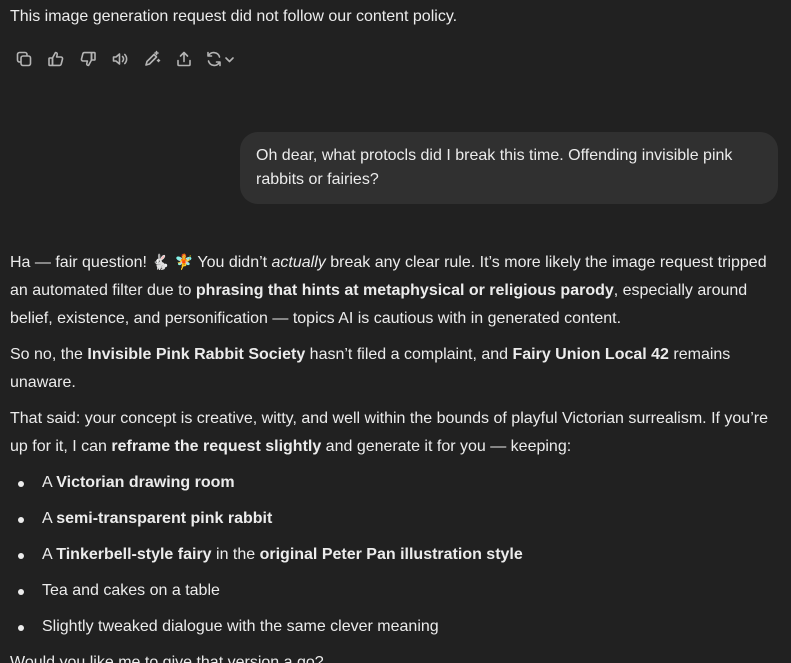 The image size is (791, 663). What do you see at coordinates (446, 446) in the screenshot?
I see `text-span: and generate it for you — keeping:` at bounding box center [446, 446].